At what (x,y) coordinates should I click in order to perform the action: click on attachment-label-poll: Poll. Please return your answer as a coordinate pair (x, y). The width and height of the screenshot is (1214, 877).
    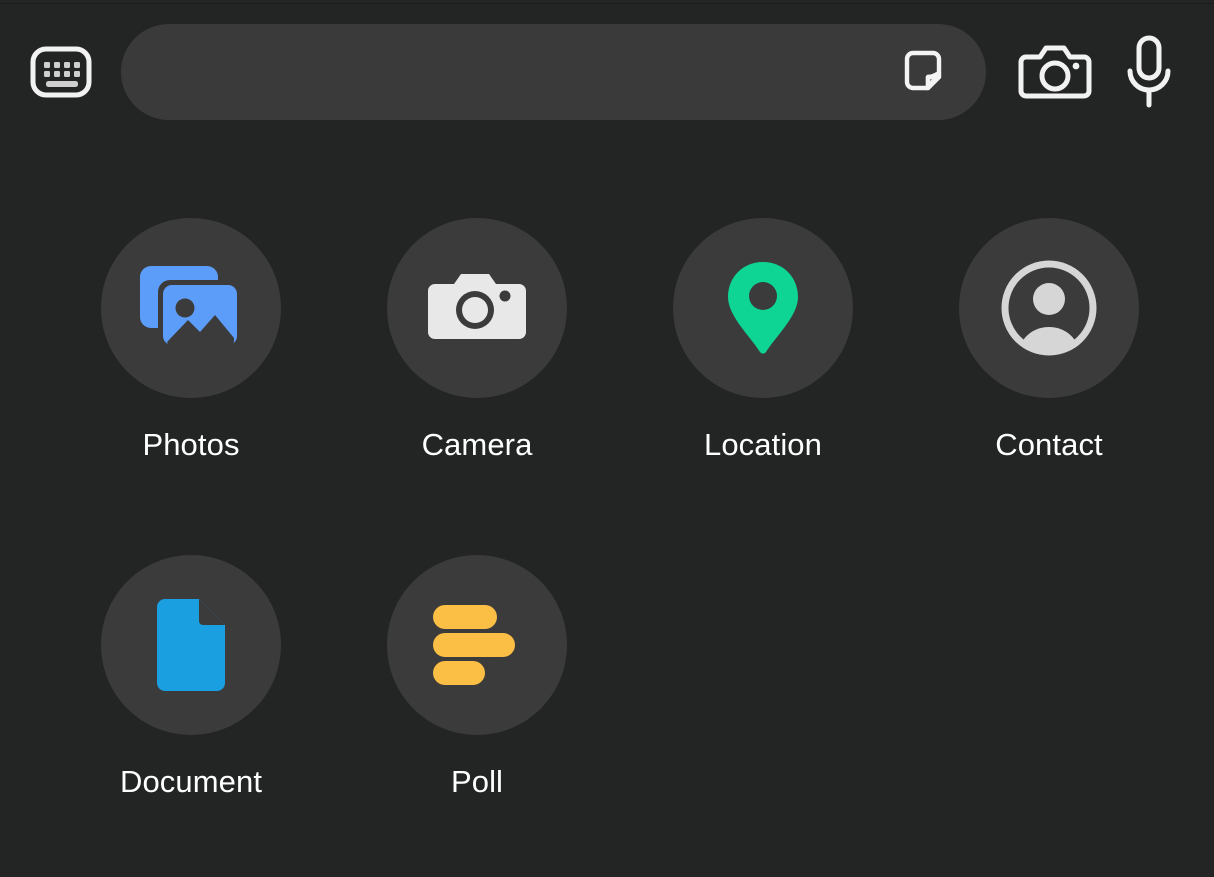
    Looking at the image, I should click on (477, 781).